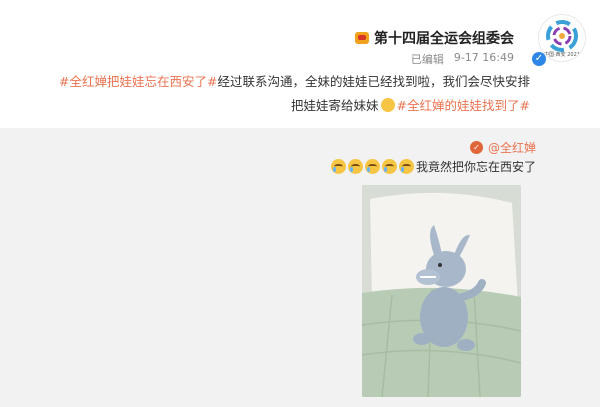 The height and width of the screenshot is (407, 600). Describe the element at coordinates (562, 55) in the screenshot. I see `avatar-caption: 中国·西安 2021` at that location.